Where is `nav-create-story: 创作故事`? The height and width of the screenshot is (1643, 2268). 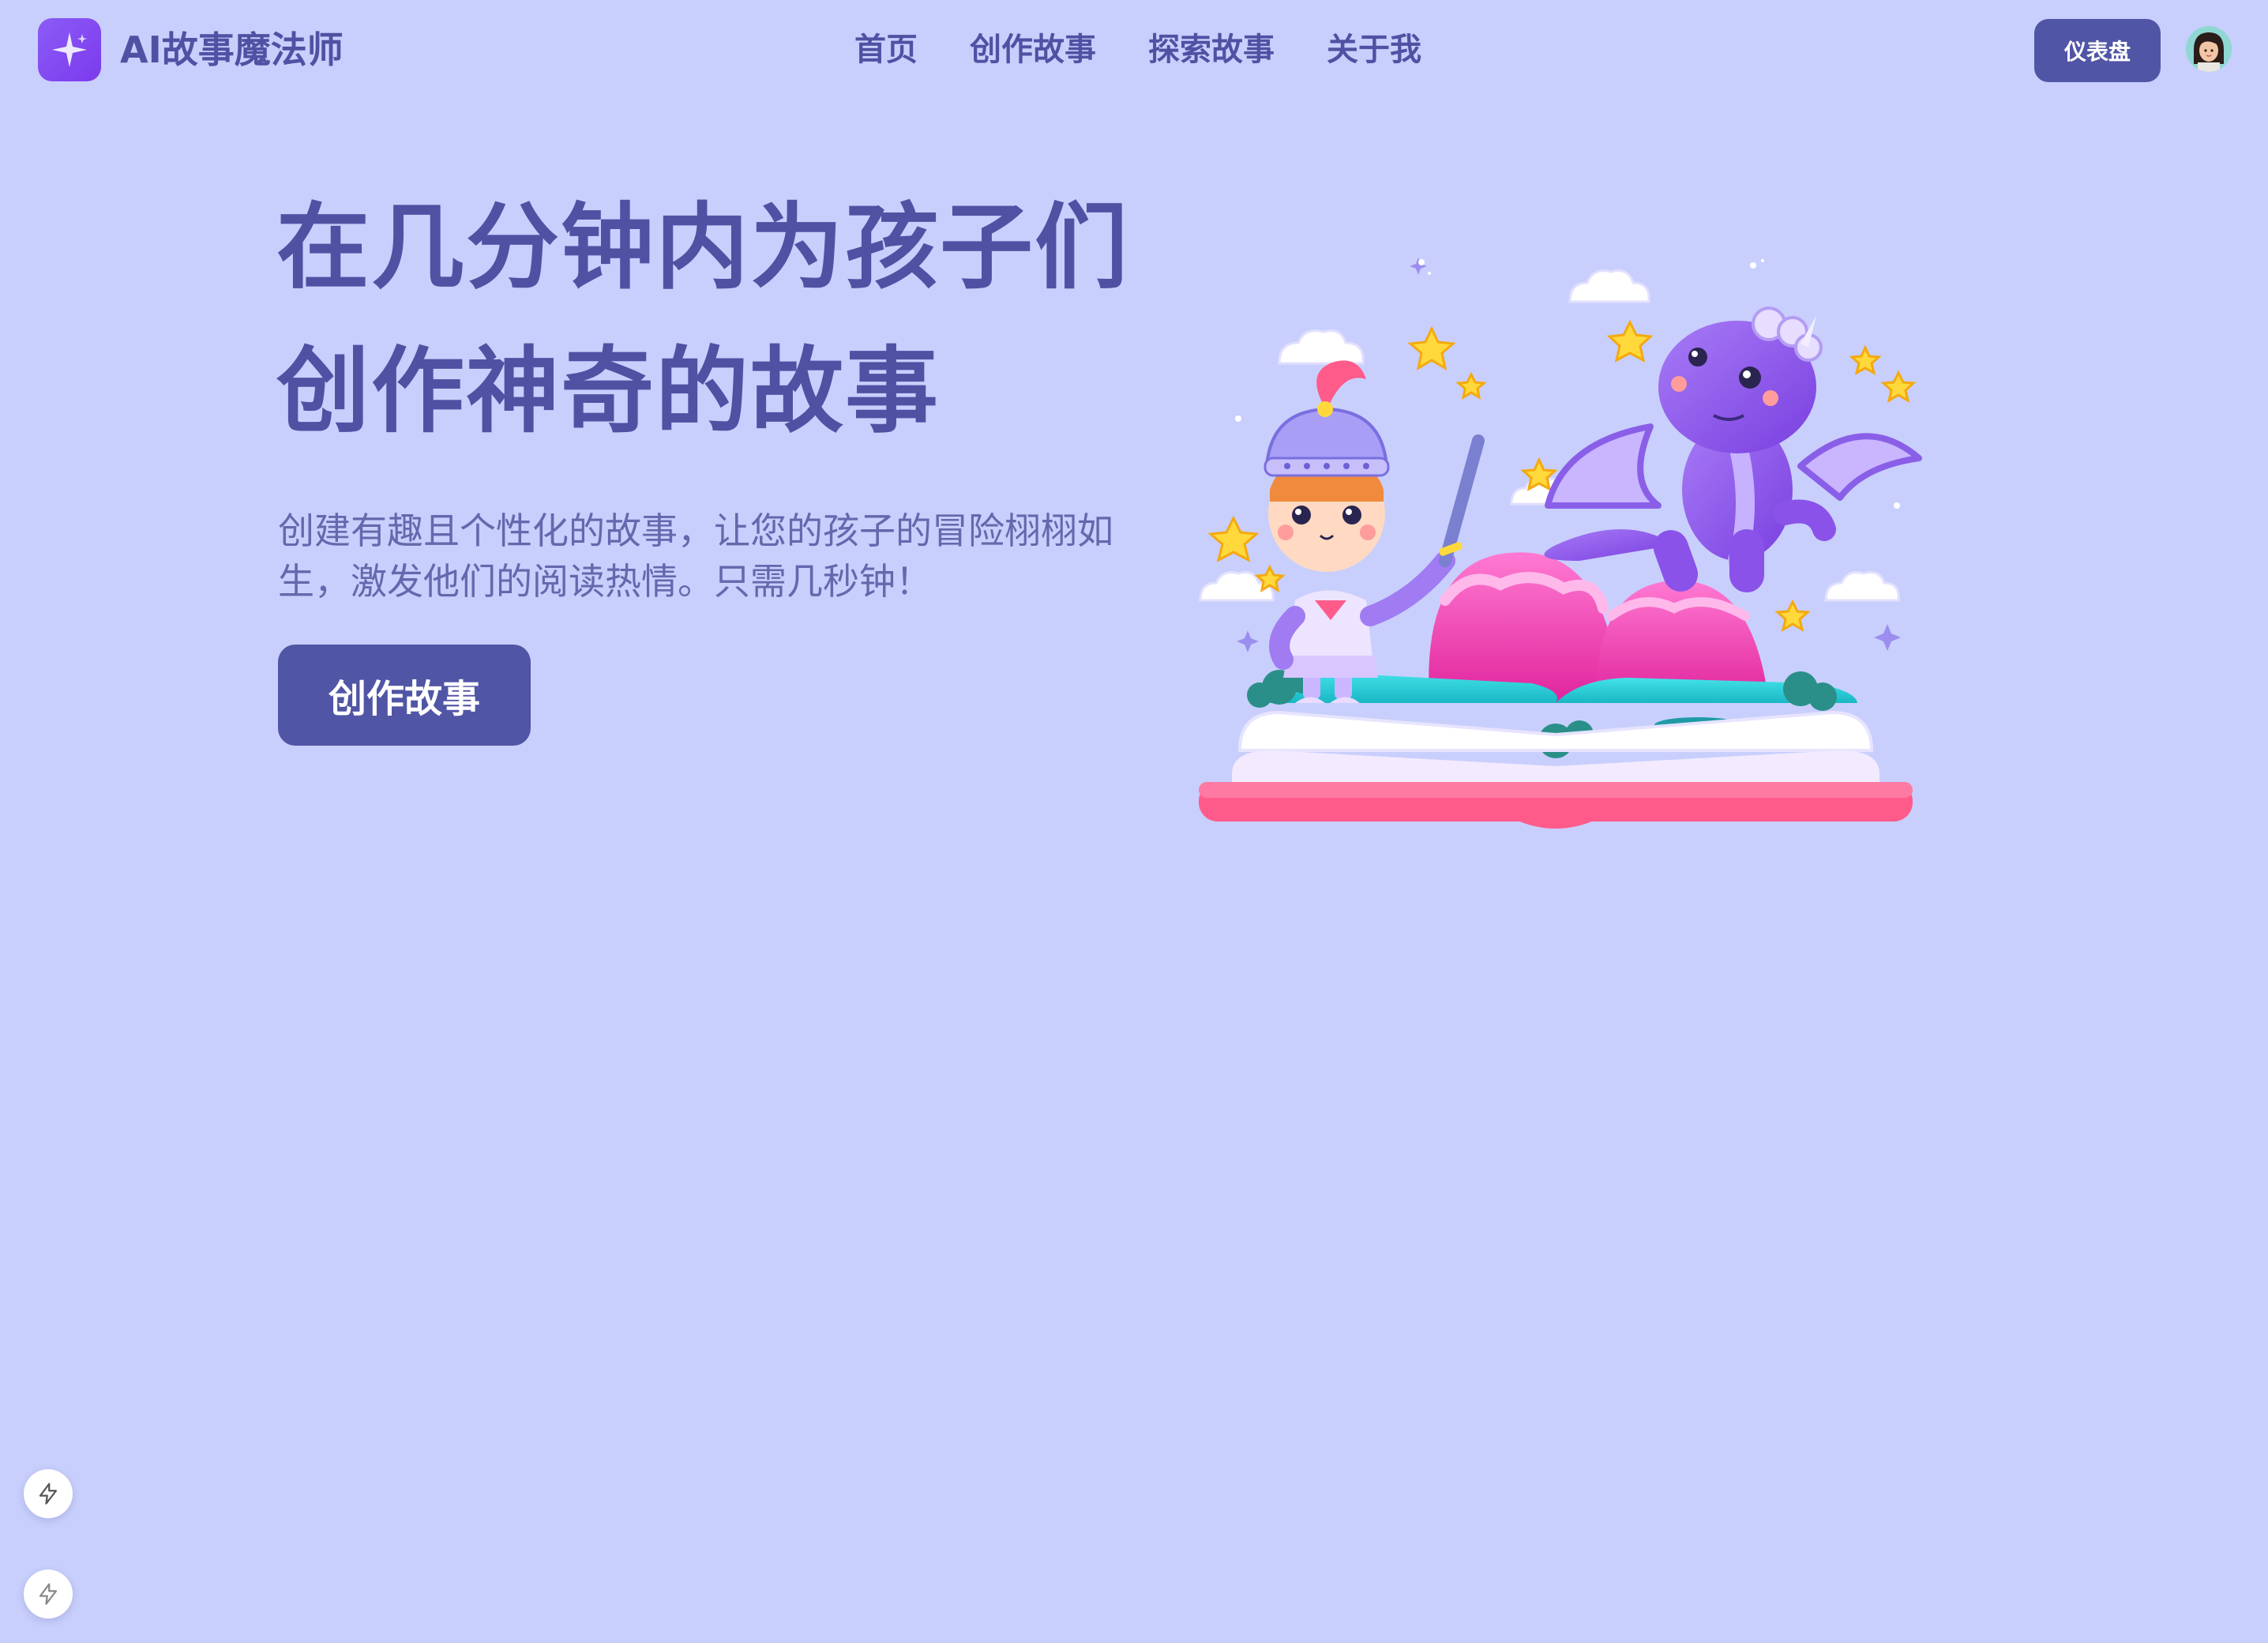 nav-create-story: 创作故事 is located at coordinates (1033, 50).